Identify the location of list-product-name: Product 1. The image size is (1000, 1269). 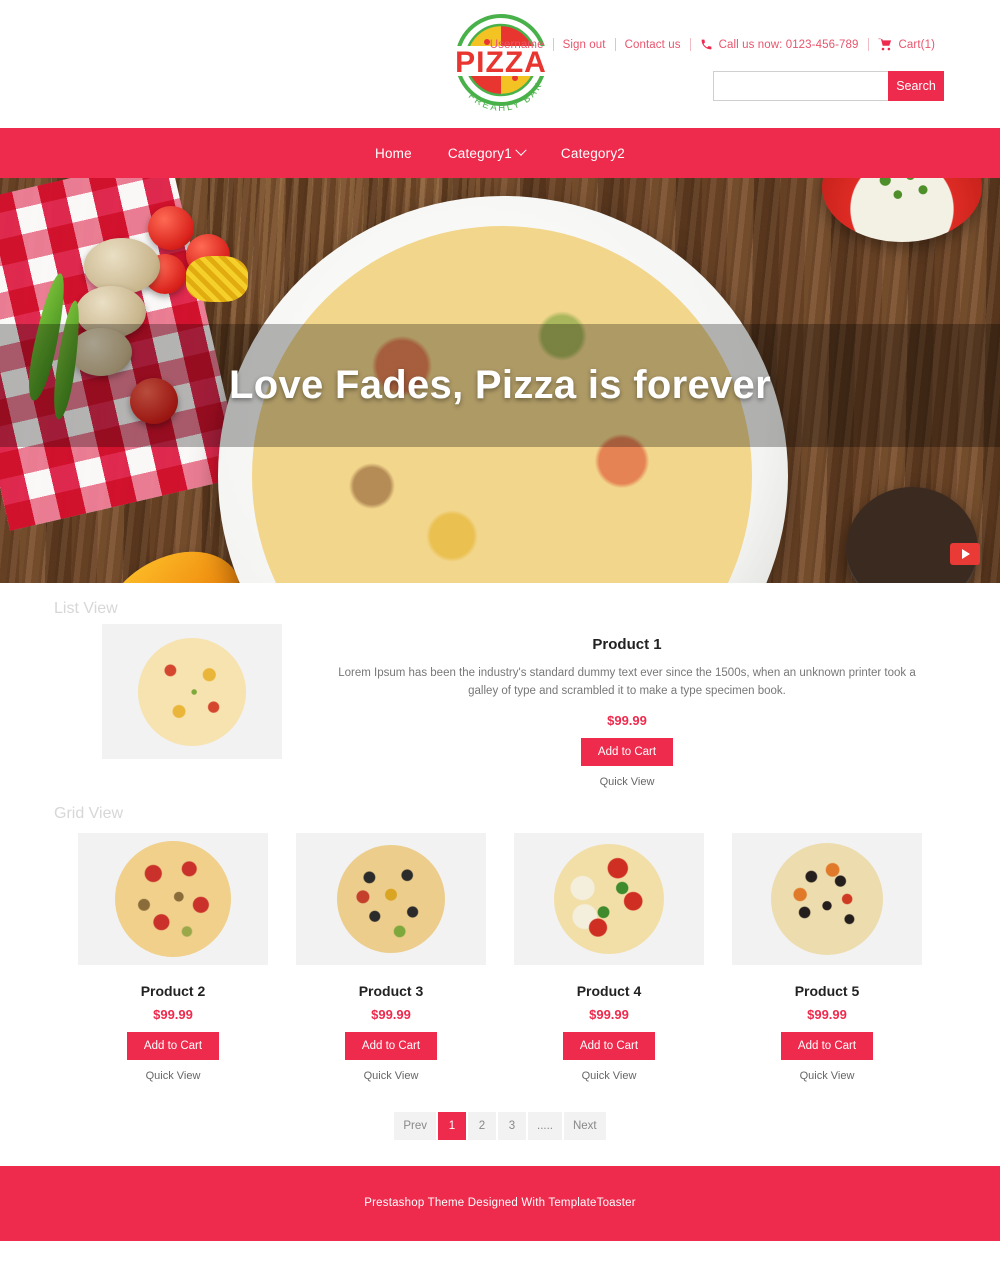
(627, 644).